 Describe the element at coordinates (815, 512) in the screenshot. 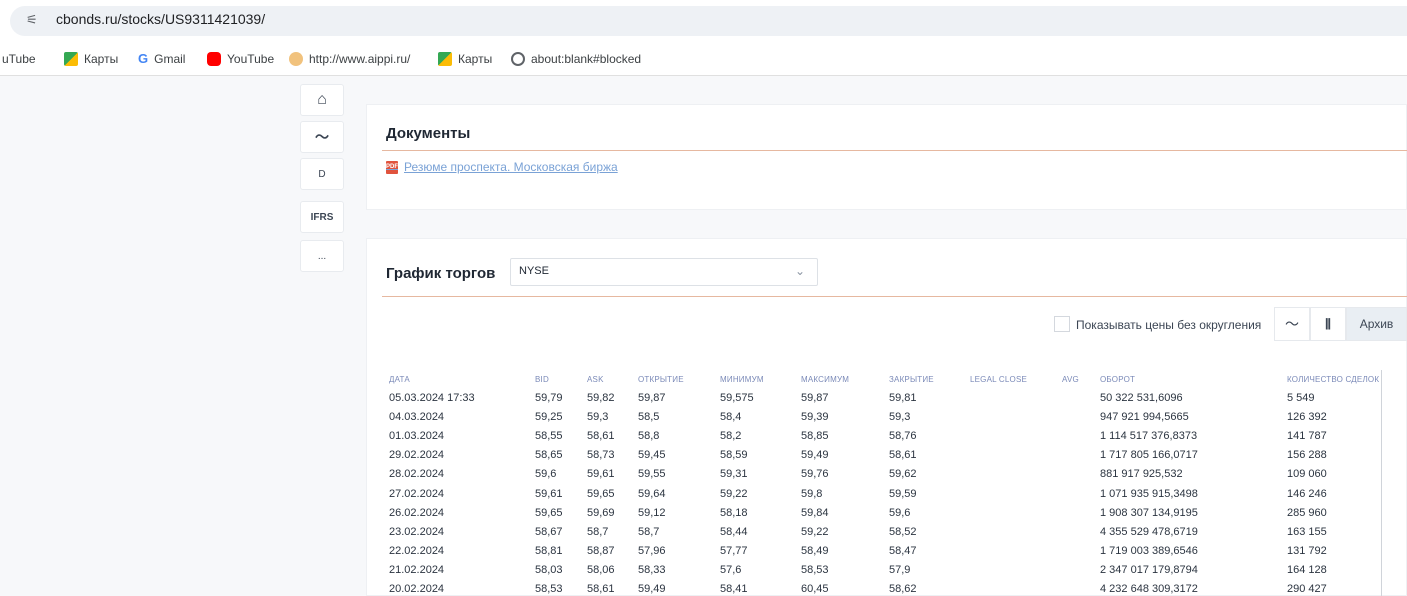

I see `cell-max: 59,84` at that location.